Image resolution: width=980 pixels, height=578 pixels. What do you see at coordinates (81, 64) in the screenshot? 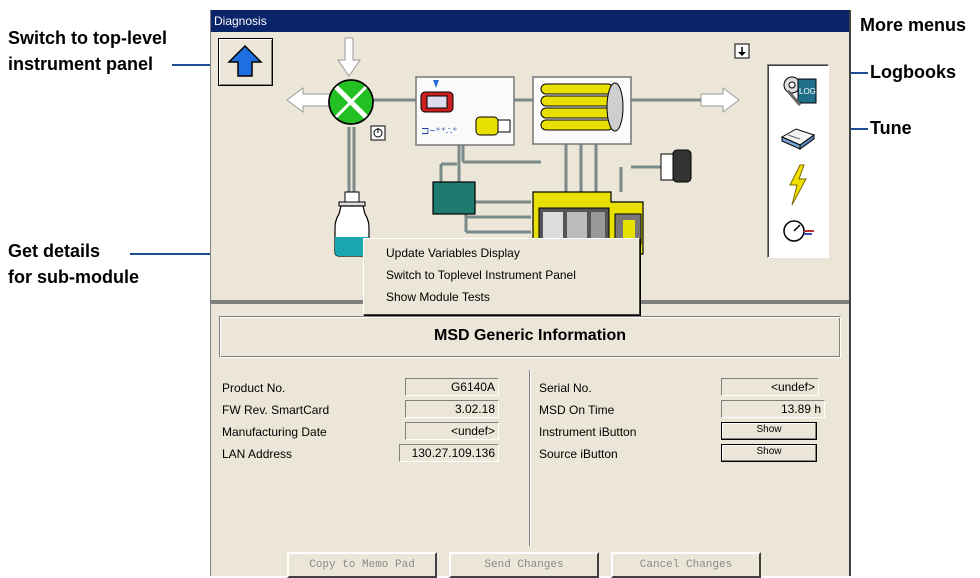
I see `callout-top-level-line2: instrument panel` at bounding box center [81, 64].